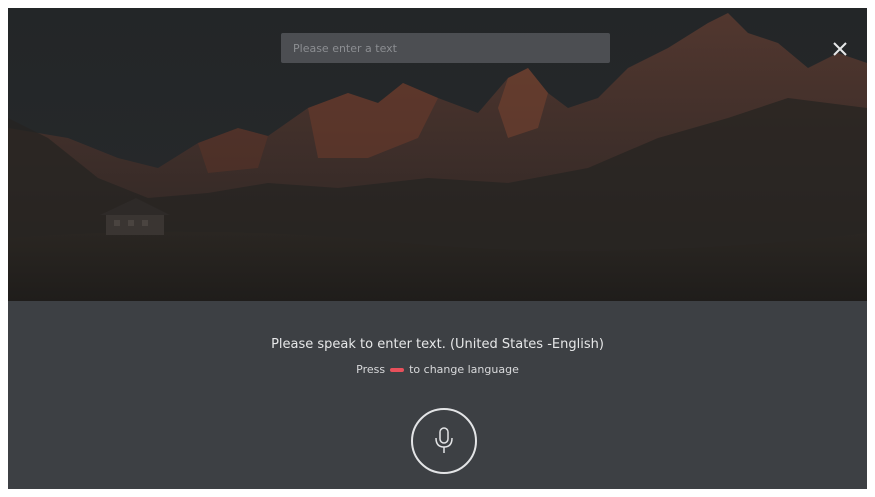  I want to click on close-icon, so click(840, 49).